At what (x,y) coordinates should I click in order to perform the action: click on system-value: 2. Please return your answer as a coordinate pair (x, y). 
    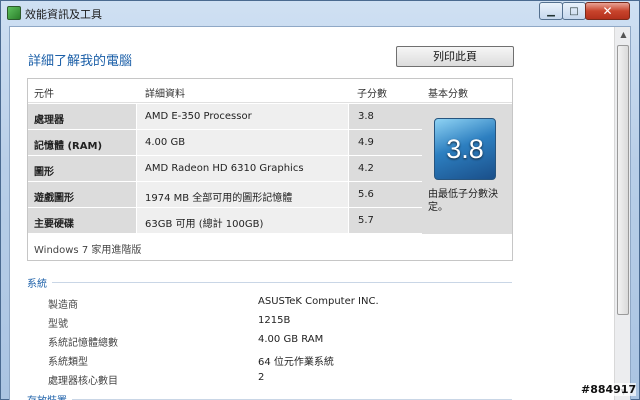
    Looking at the image, I should click on (261, 377).